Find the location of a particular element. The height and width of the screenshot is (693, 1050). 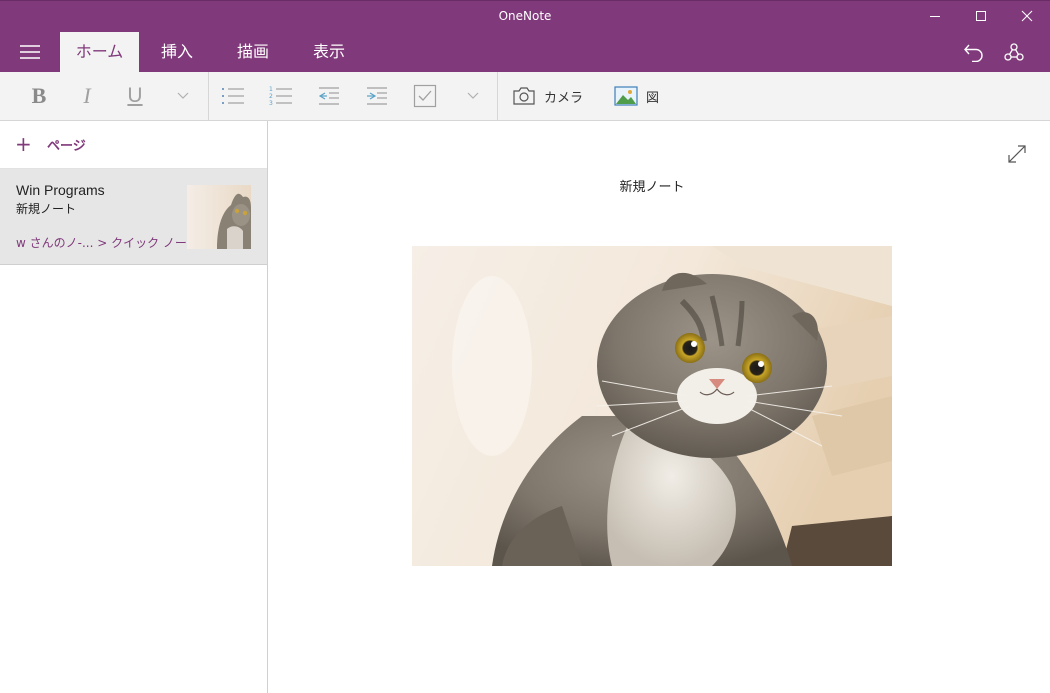

checkbox-icon is located at coordinates (425, 96).